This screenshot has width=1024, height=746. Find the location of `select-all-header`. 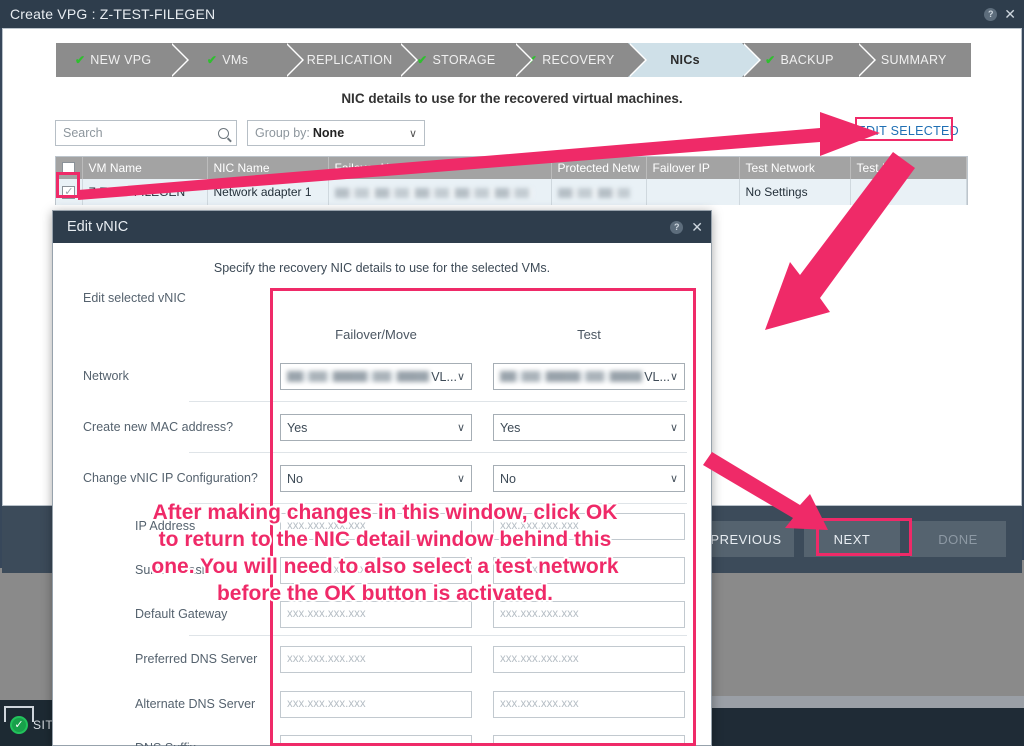

select-all-header is located at coordinates (69, 168).